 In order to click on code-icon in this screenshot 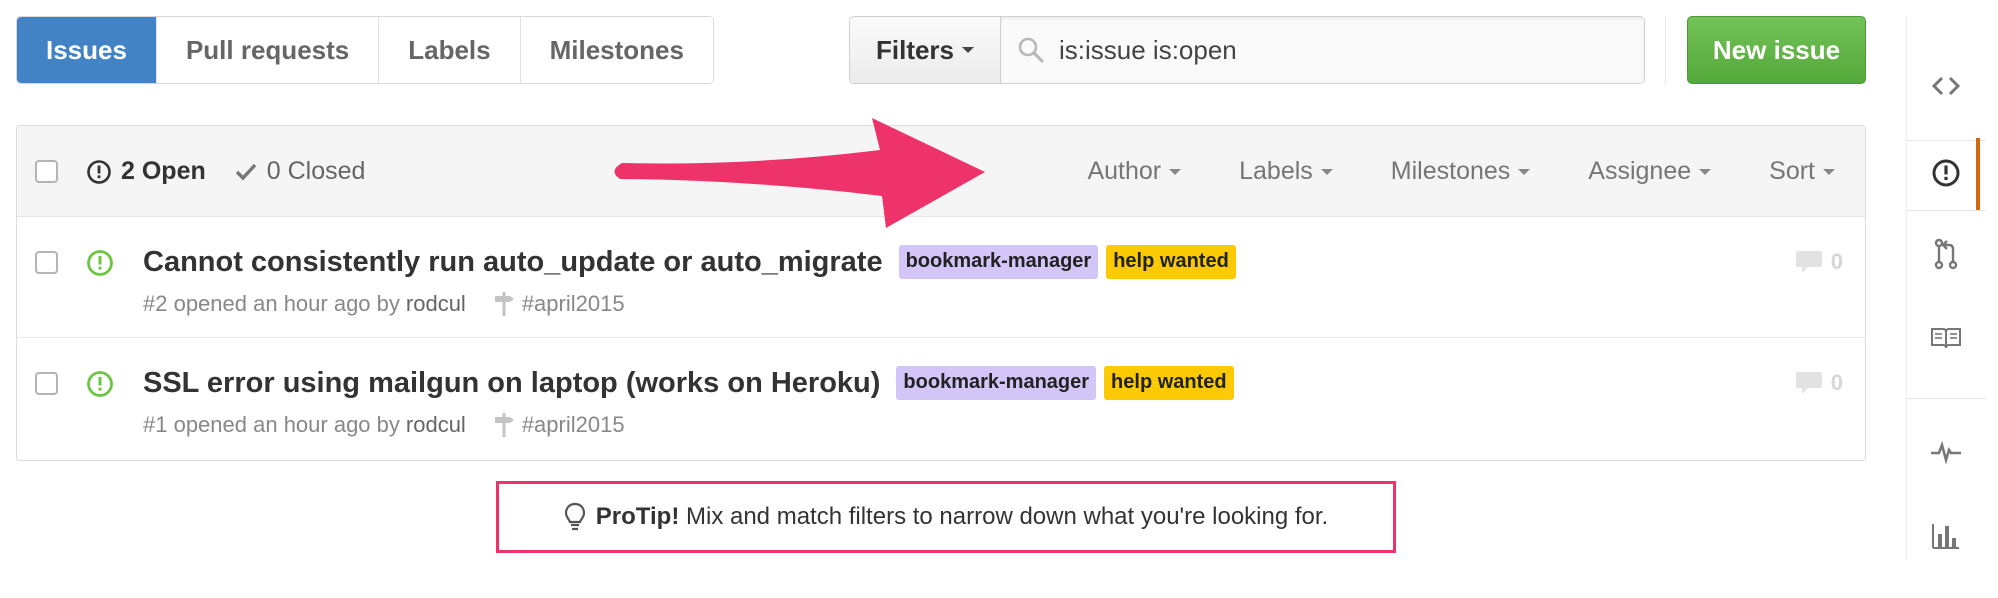, I will do `click(1946, 86)`.